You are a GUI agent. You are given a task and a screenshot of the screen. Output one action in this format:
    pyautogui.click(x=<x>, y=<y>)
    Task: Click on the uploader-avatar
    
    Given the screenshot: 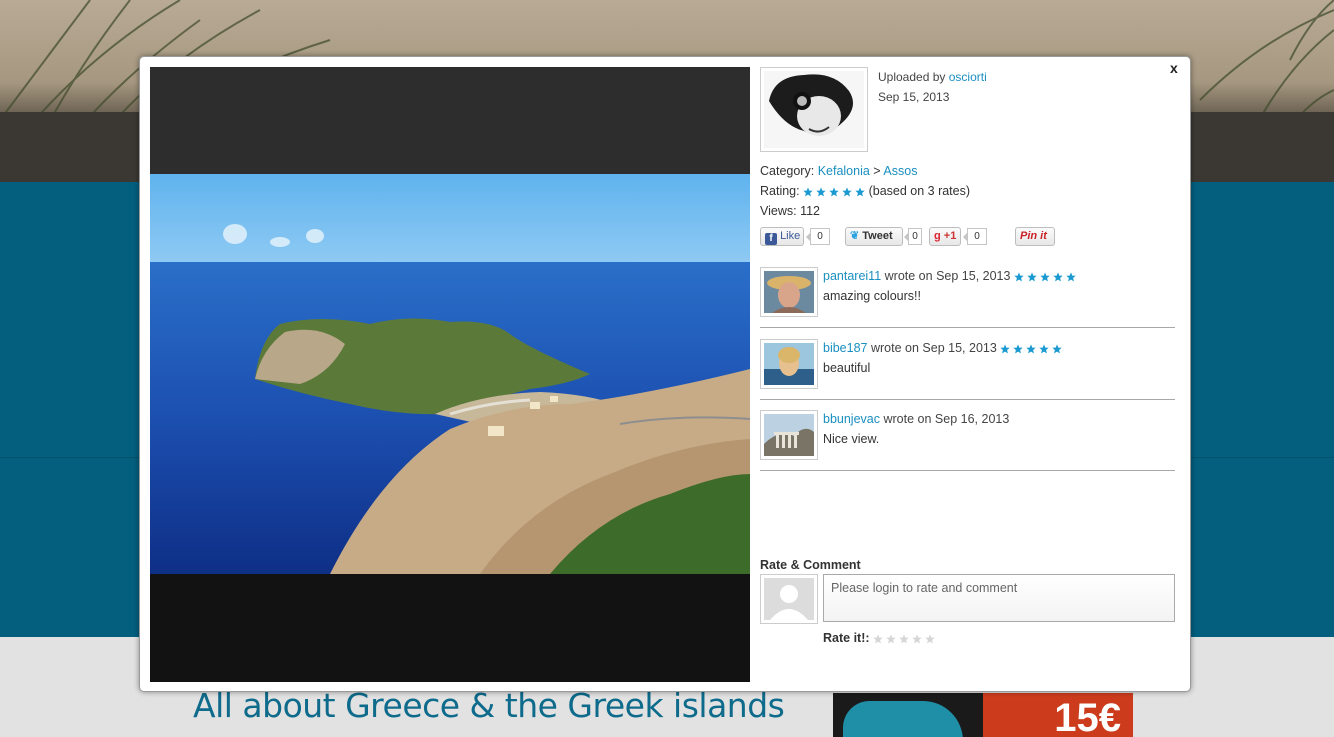 What is the action you would take?
    pyautogui.click(x=814, y=109)
    